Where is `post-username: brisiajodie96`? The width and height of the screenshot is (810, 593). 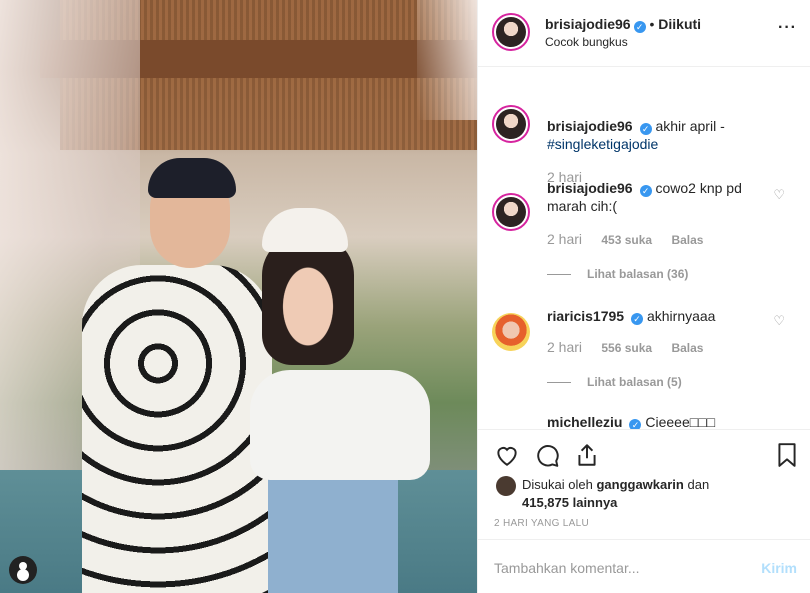 post-username: brisiajodie96 is located at coordinates (588, 24).